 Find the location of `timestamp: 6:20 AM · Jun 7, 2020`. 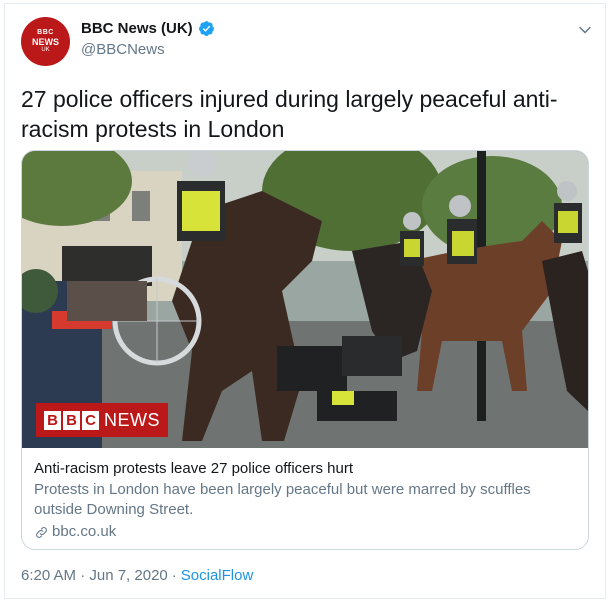

timestamp: 6:20 AM · Jun 7, 2020 is located at coordinates (94, 575).